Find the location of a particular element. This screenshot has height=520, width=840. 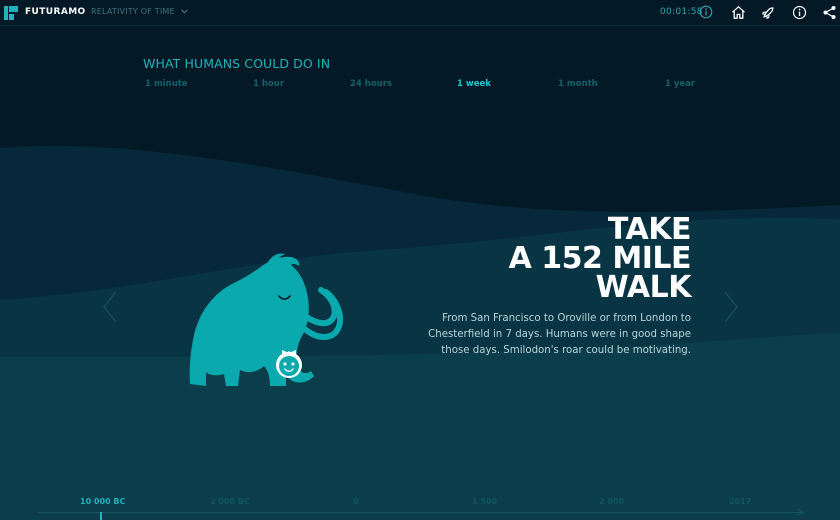

rocket-icon is located at coordinates (768, 12).